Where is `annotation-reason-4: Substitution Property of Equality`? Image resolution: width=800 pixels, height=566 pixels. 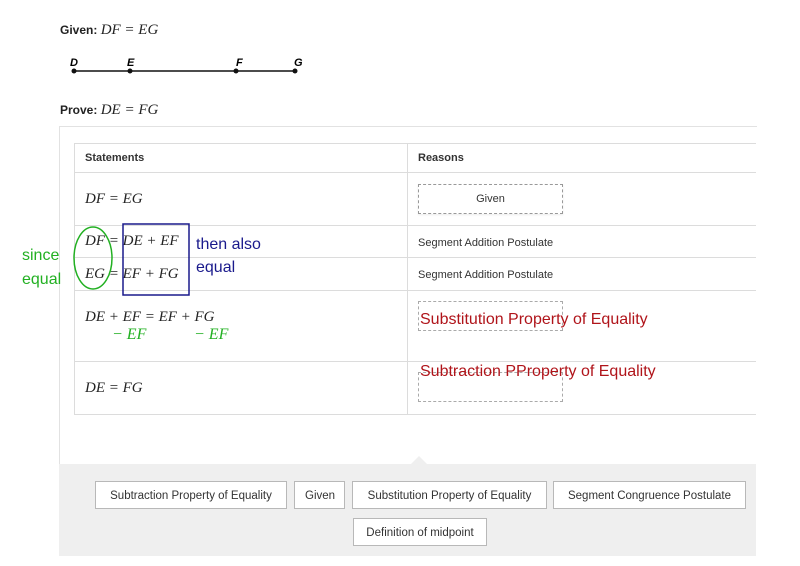 annotation-reason-4: Substitution Property of Equality is located at coordinates (534, 319).